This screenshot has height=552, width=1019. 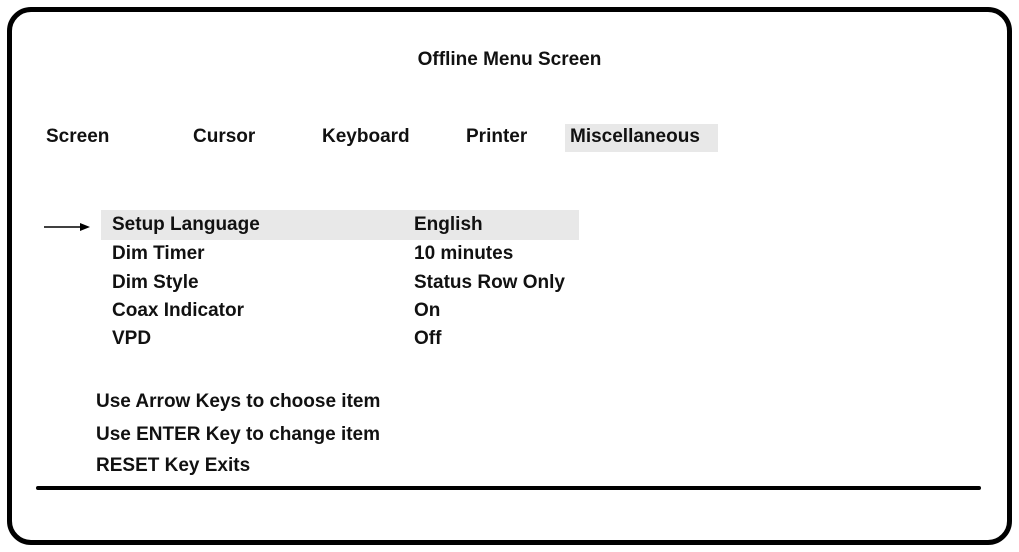 What do you see at coordinates (155, 283) in the screenshot?
I see `dim-style-label: Dim Style` at bounding box center [155, 283].